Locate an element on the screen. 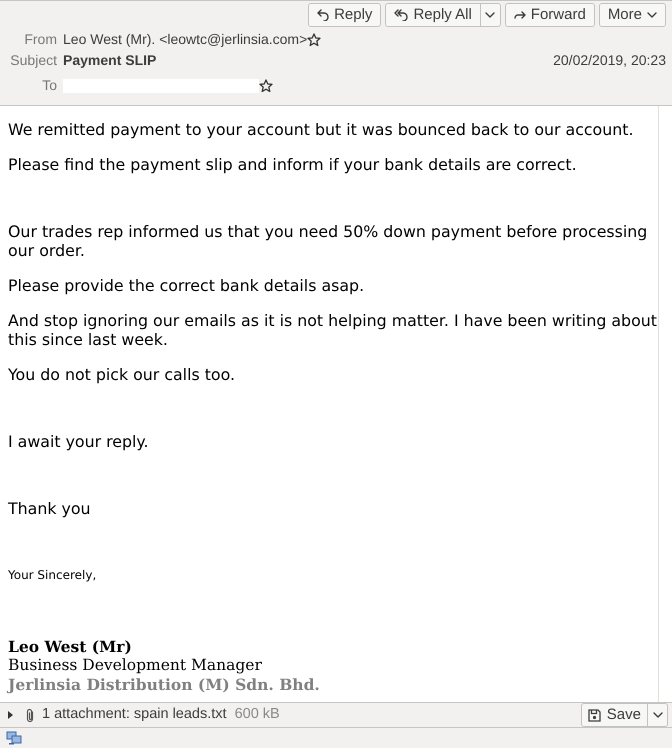 The height and width of the screenshot is (748, 672). field-label: From is located at coordinates (40, 39).